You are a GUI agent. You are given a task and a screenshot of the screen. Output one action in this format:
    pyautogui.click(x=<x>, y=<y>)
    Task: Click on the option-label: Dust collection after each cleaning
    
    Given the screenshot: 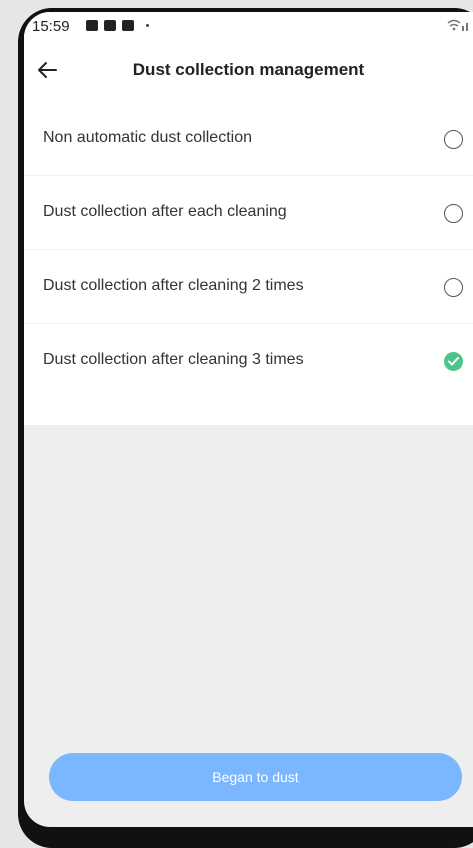 What is the action you would take?
    pyautogui.click(x=165, y=211)
    